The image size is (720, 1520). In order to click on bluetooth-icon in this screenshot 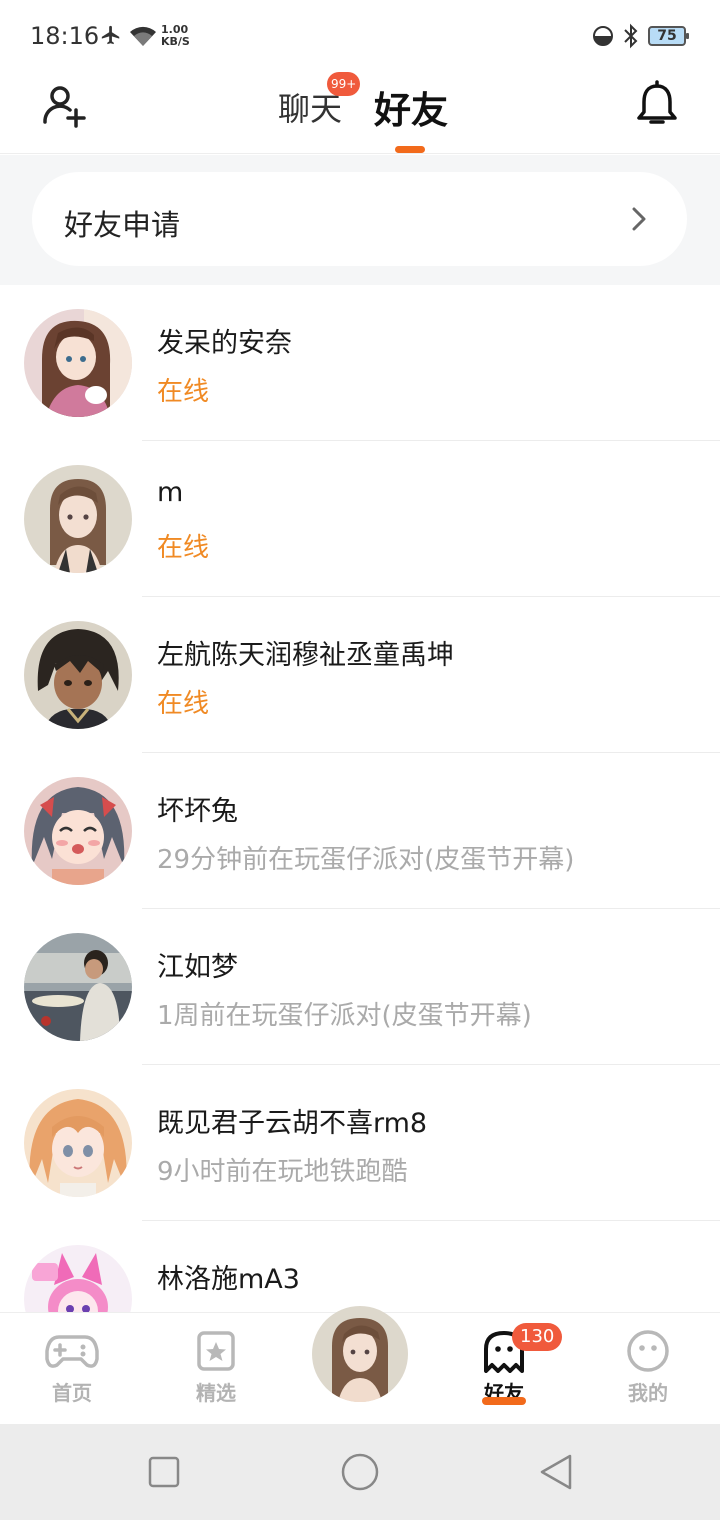, I will do `click(631, 36)`.